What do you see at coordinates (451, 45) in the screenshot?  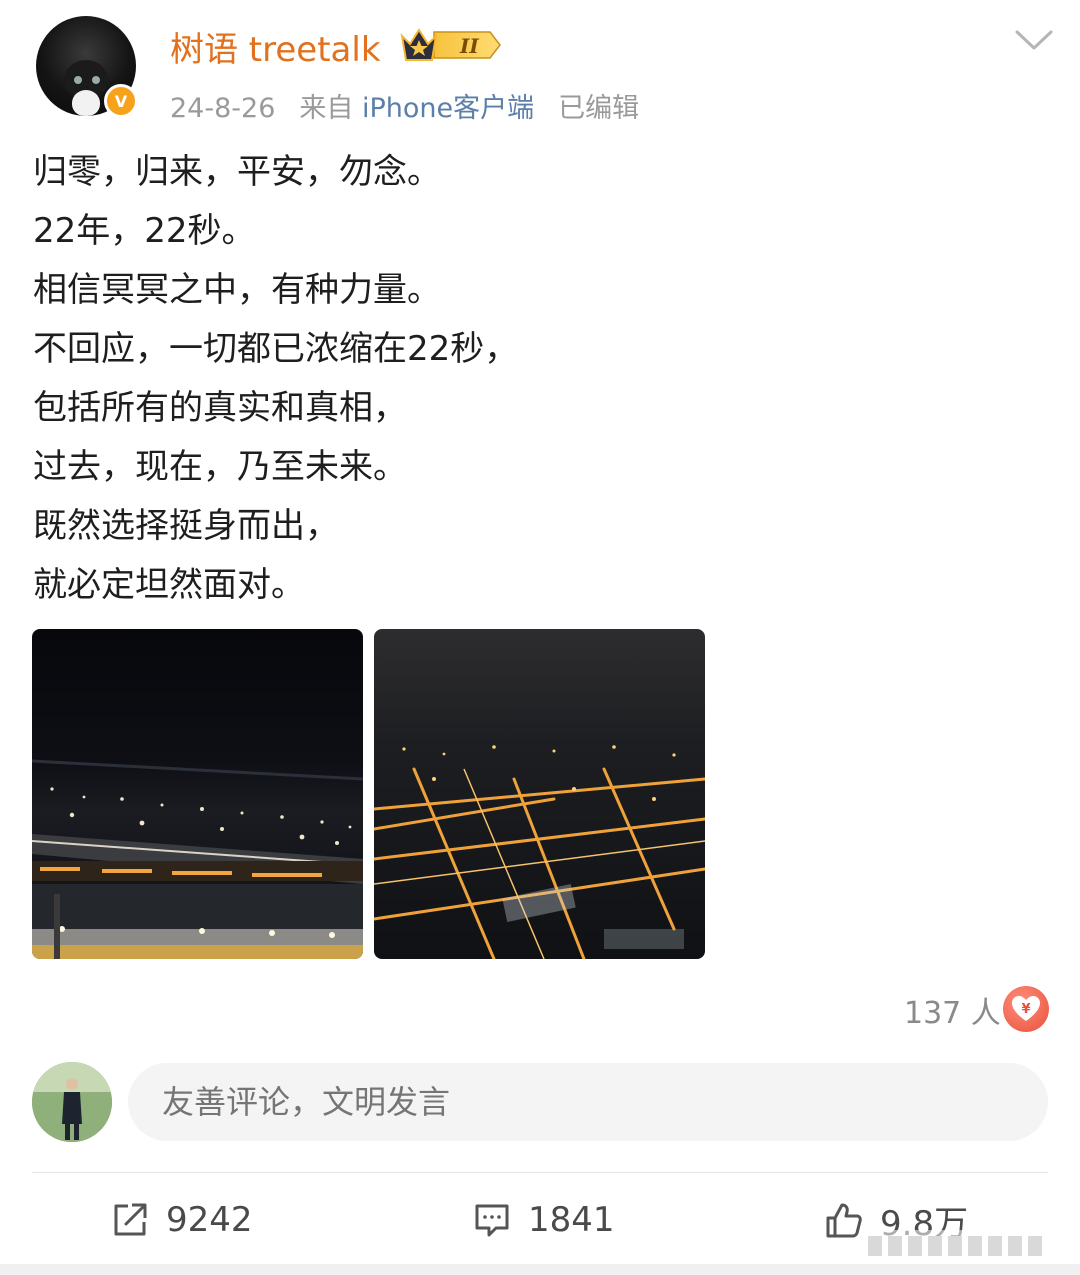 I see `crown-level-badge-icon: II` at bounding box center [451, 45].